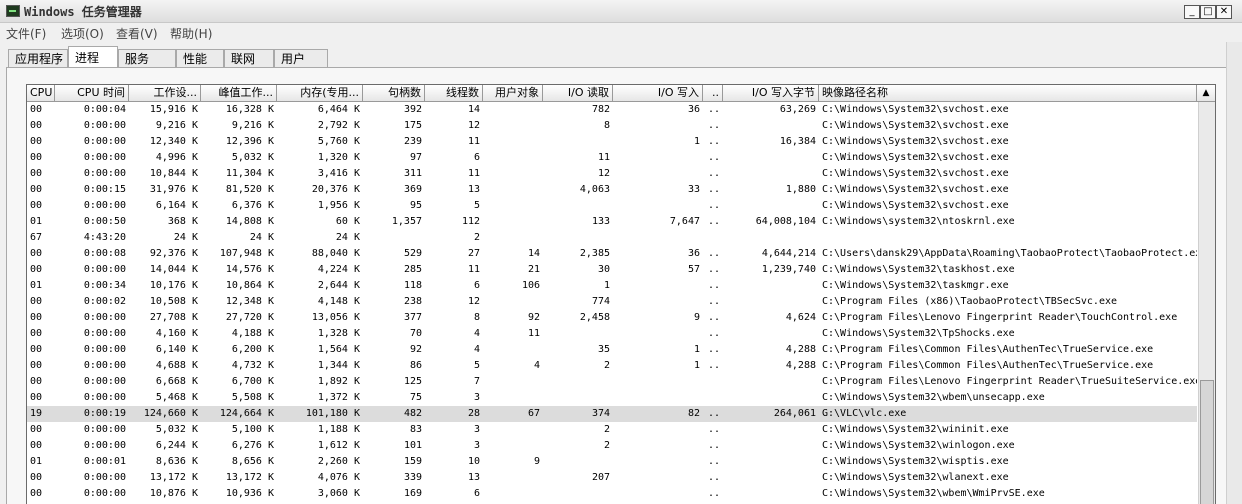 The height and width of the screenshot is (504, 1242). Describe the element at coordinates (696, 141) in the screenshot. I see `cell-io-writes: 1` at that location.